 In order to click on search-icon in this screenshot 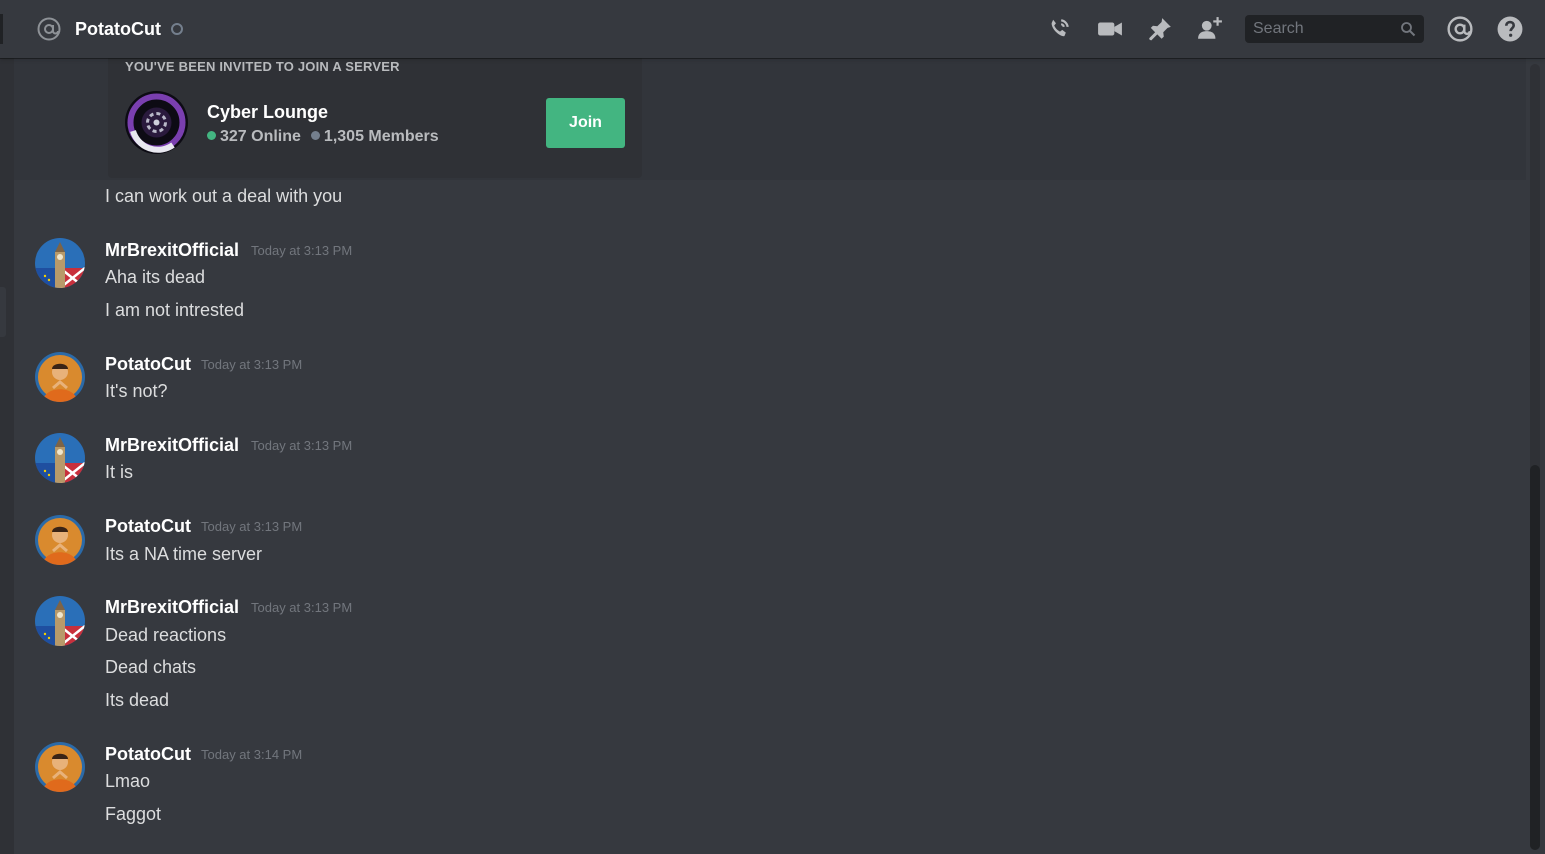, I will do `click(1408, 29)`.